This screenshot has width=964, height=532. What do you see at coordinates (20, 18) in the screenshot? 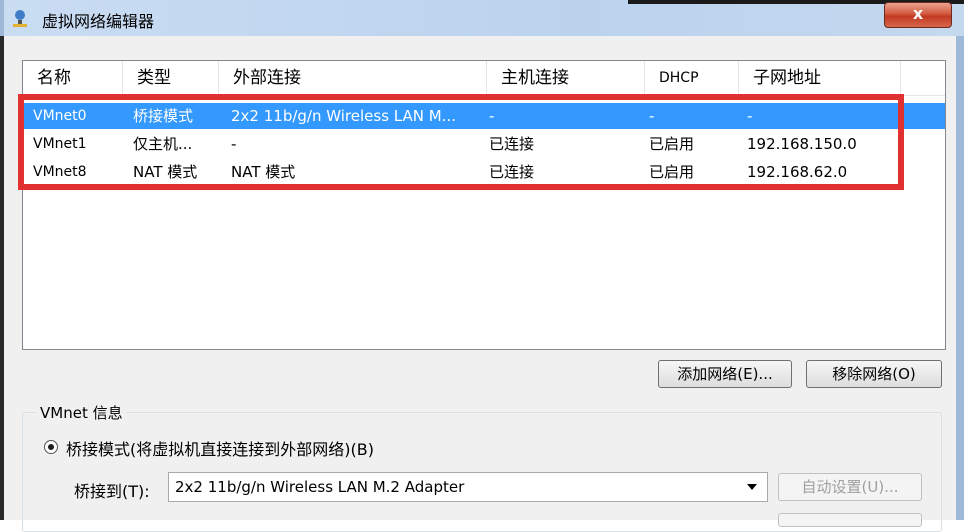
I see `vmware-network-icon` at bounding box center [20, 18].